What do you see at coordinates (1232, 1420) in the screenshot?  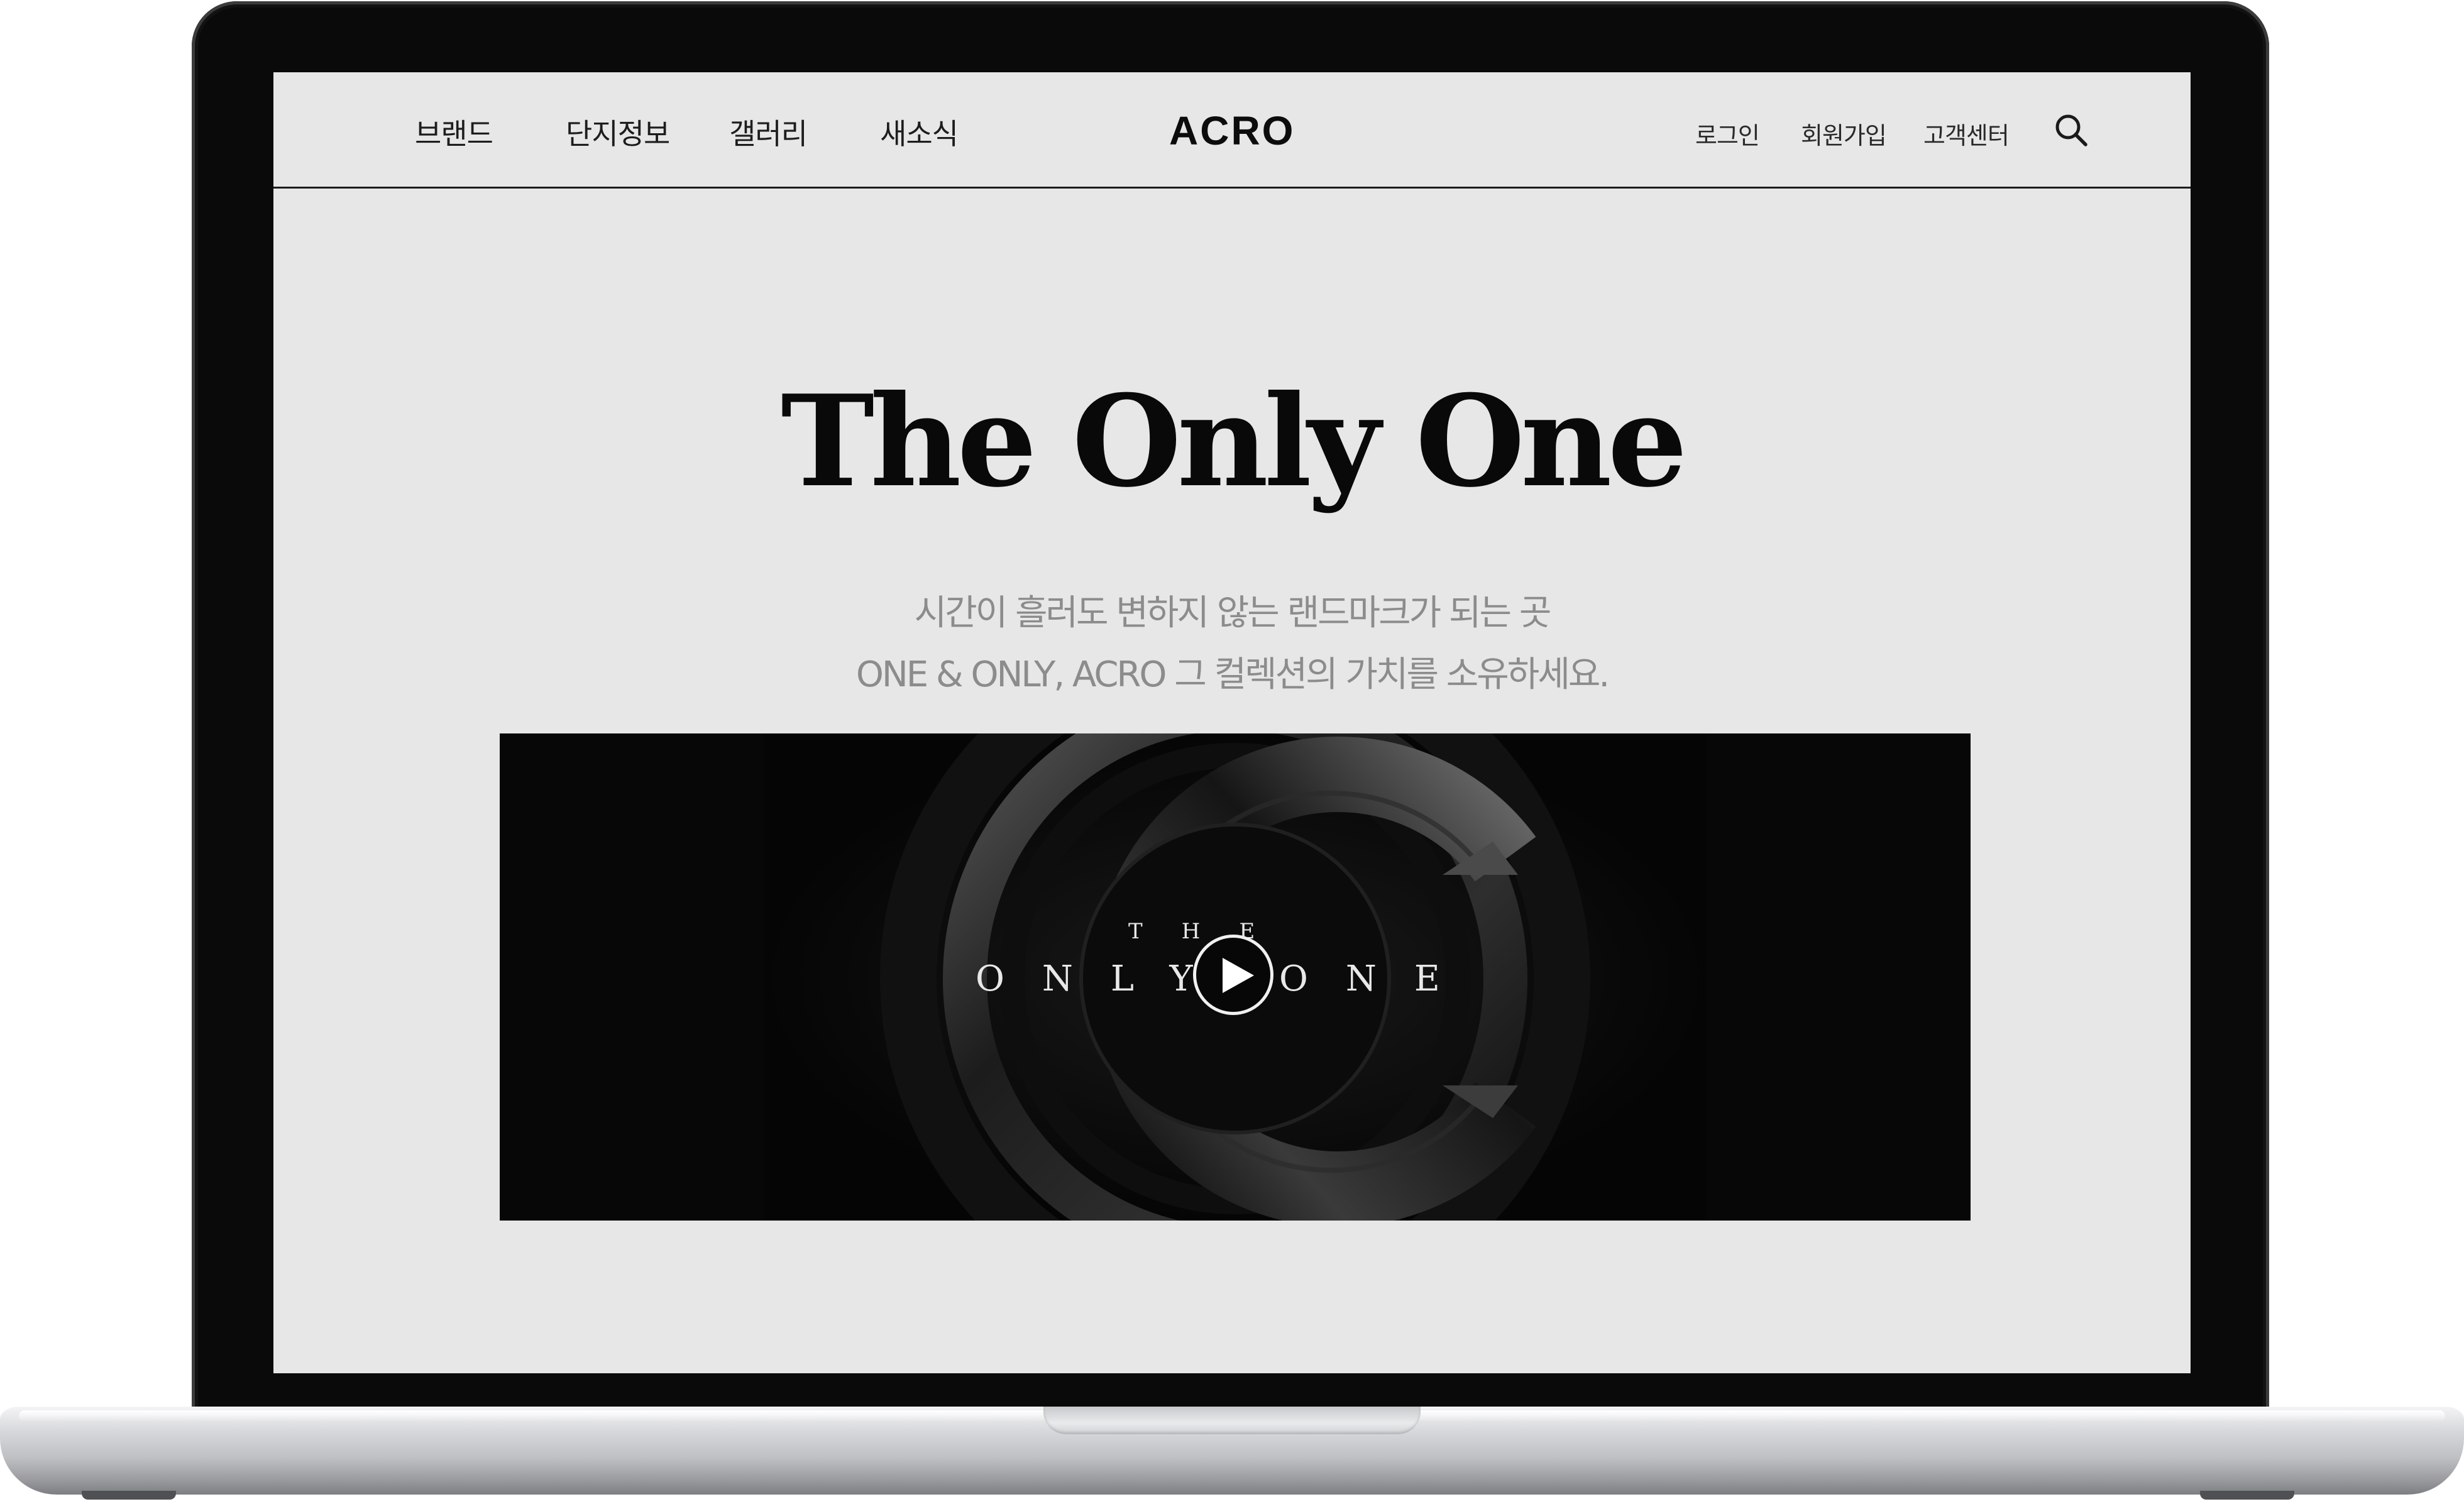 I see `laptop-opening-notch` at bounding box center [1232, 1420].